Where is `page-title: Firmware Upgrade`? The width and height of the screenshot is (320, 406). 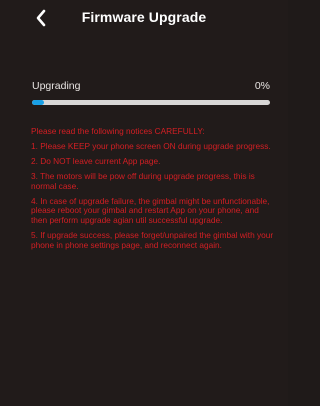 page-title: Firmware Upgrade is located at coordinates (144, 17).